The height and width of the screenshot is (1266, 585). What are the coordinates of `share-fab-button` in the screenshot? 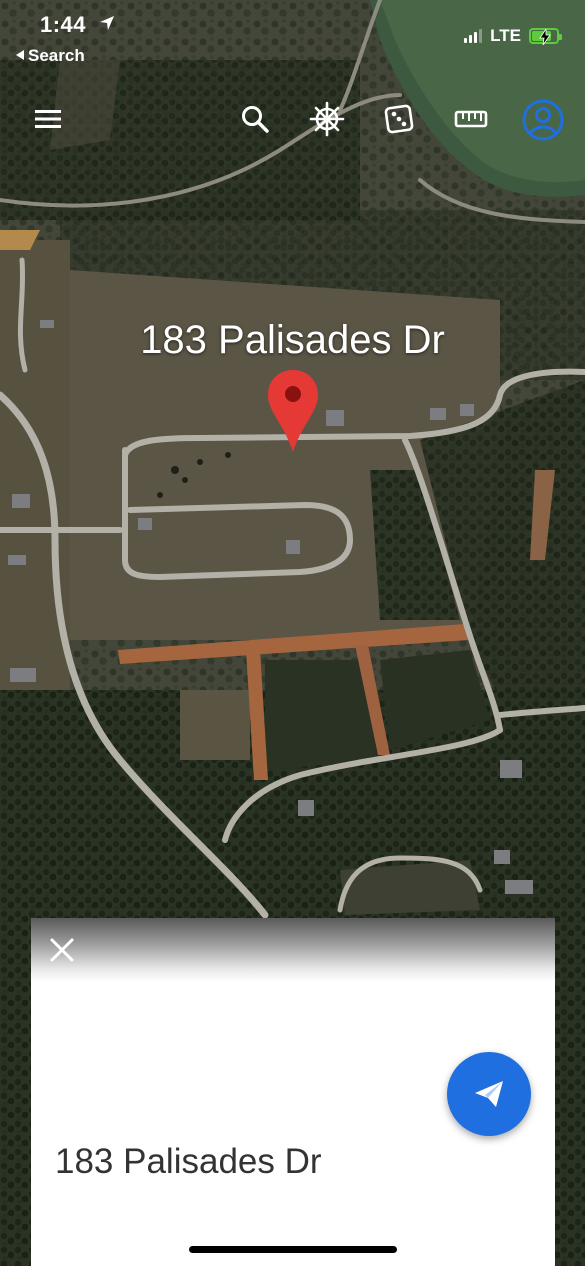 It's located at (489, 1094).